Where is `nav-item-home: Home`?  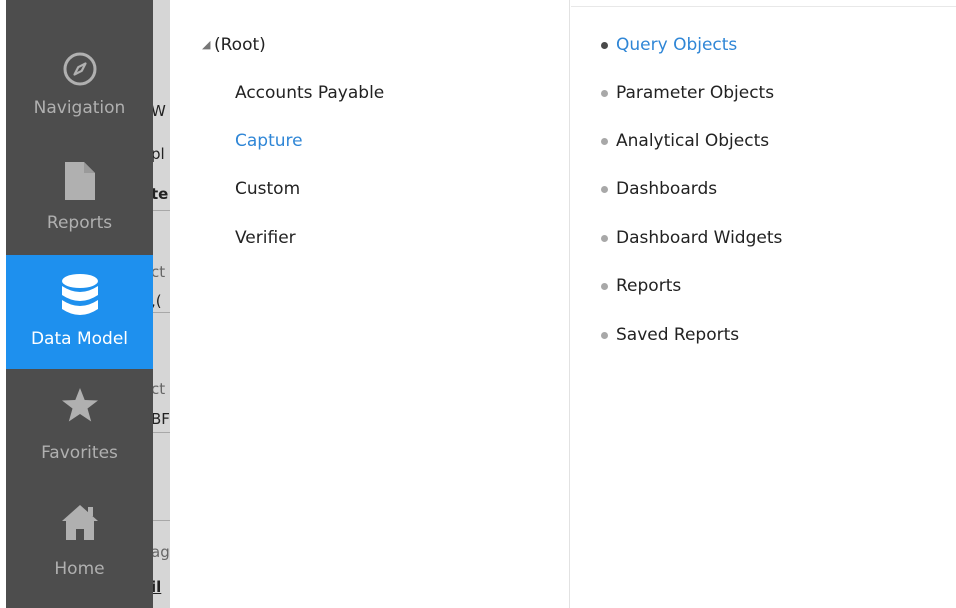
nav-item-home: Home is located at coordinates (79, 541).